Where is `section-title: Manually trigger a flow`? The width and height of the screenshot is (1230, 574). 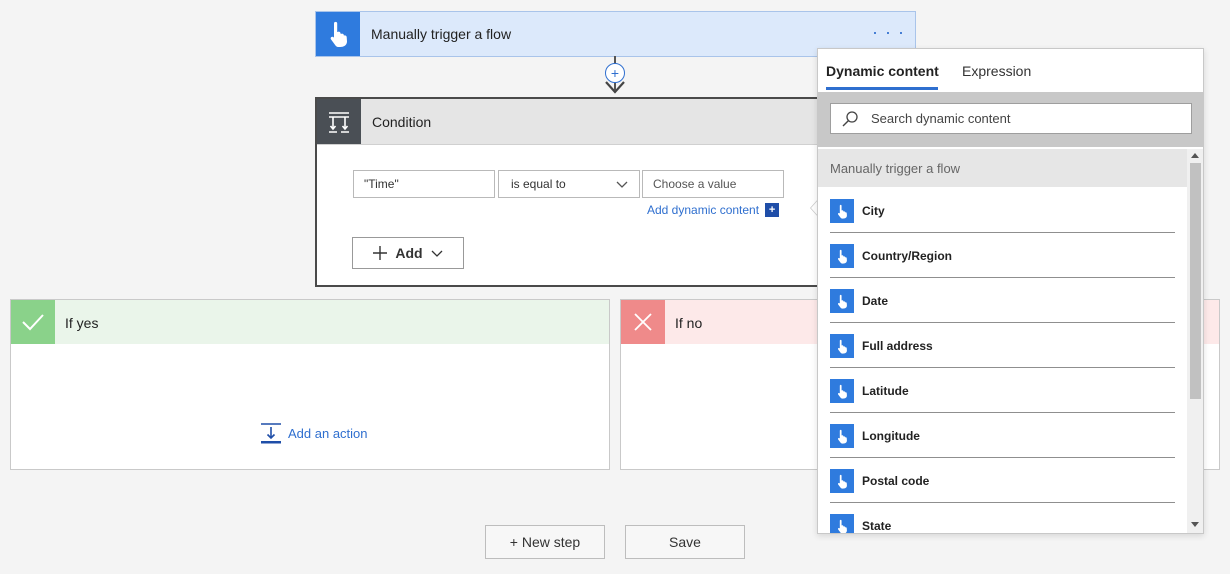
section-title: Manually trigger a flow is located at coordinates (895, 168).